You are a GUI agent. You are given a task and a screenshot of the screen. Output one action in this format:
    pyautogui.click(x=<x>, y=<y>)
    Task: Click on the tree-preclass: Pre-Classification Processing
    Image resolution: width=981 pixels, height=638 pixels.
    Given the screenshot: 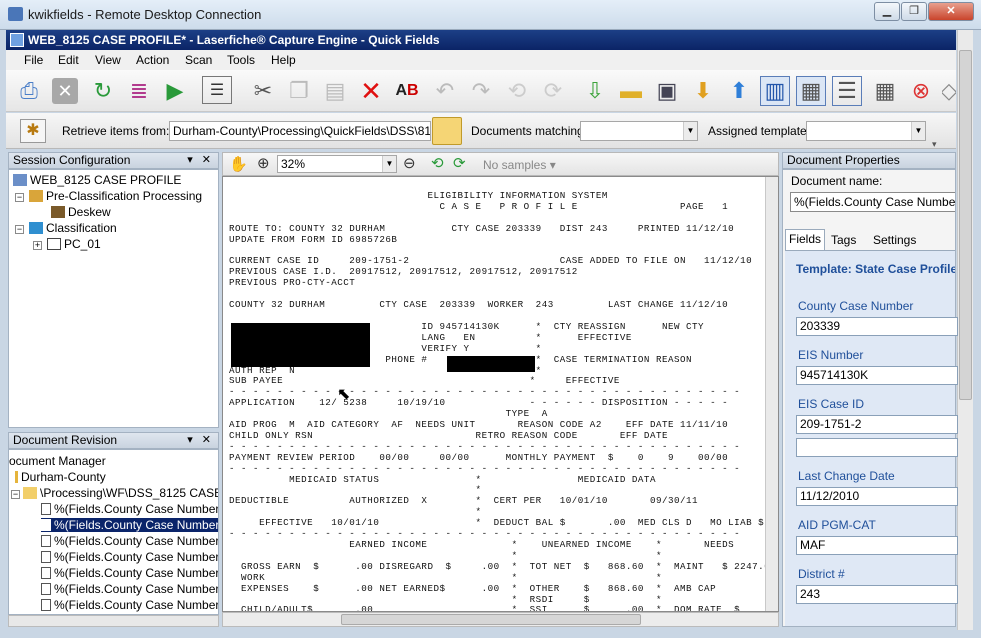 What is the action you would take?
    pyautogui.click(x=115, y=196)
    